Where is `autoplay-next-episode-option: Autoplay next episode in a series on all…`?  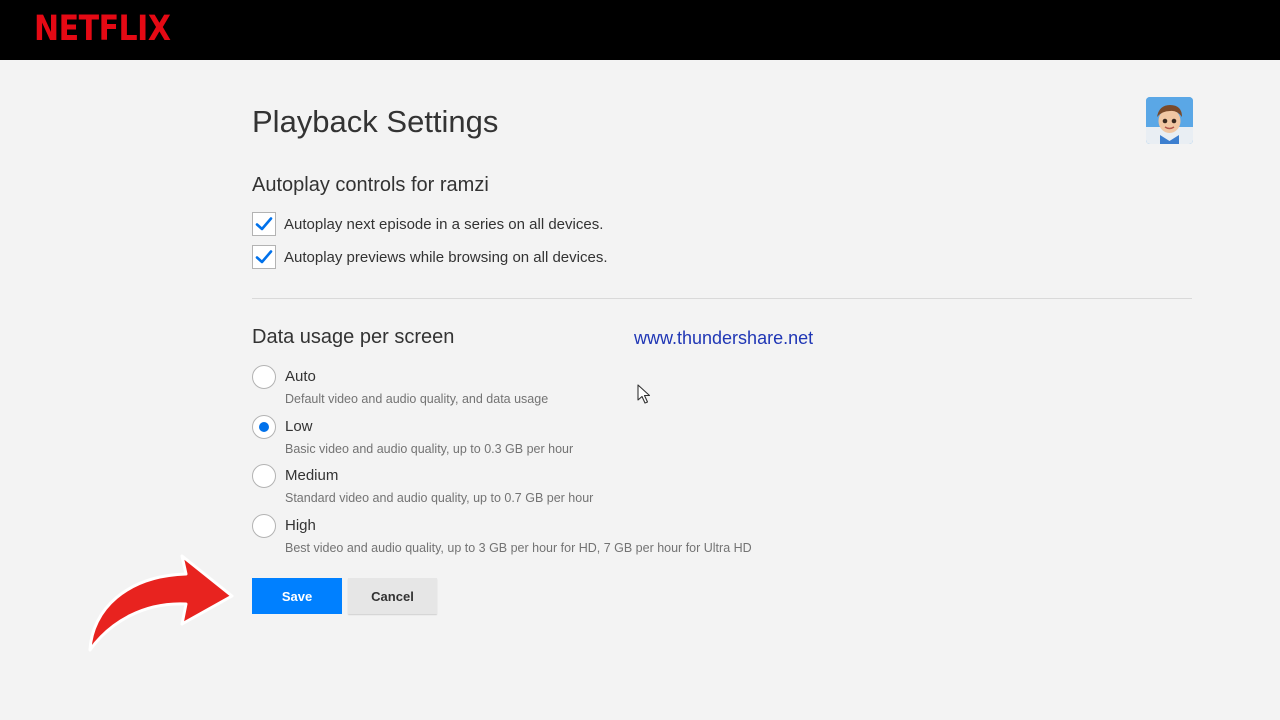
autoplay-next-episode-option: Autoplay next episode in a series on all… is located at coordinates (427, 224).